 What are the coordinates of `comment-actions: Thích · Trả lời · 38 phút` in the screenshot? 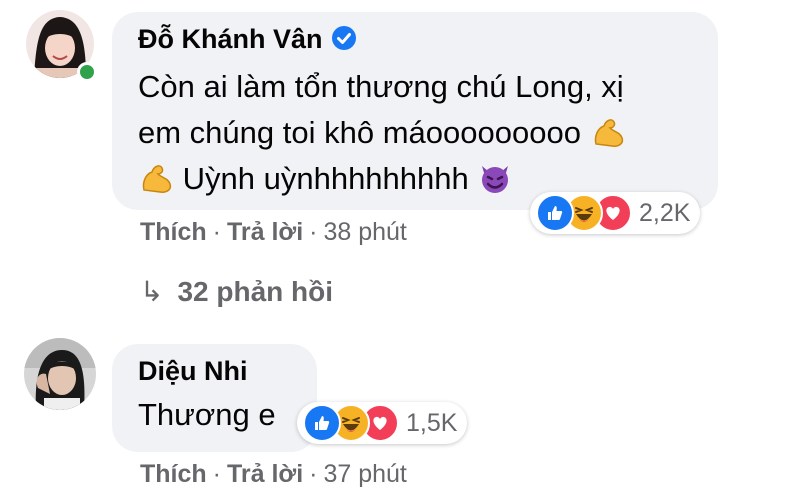 It's located at (273, 232).